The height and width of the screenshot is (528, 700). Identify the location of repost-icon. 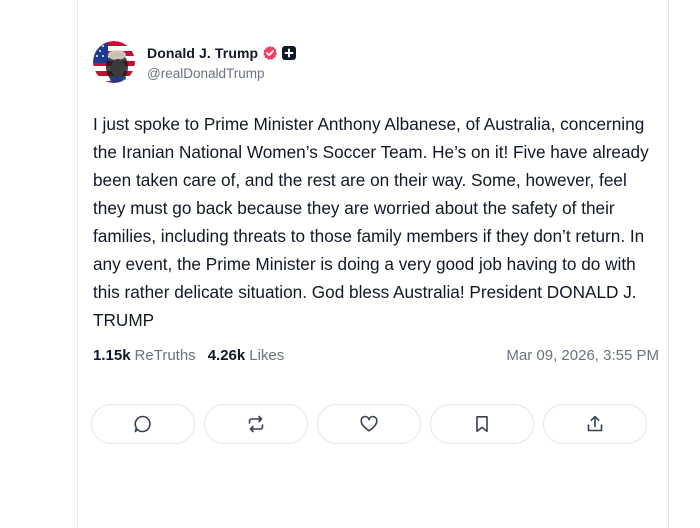
(256, 424).